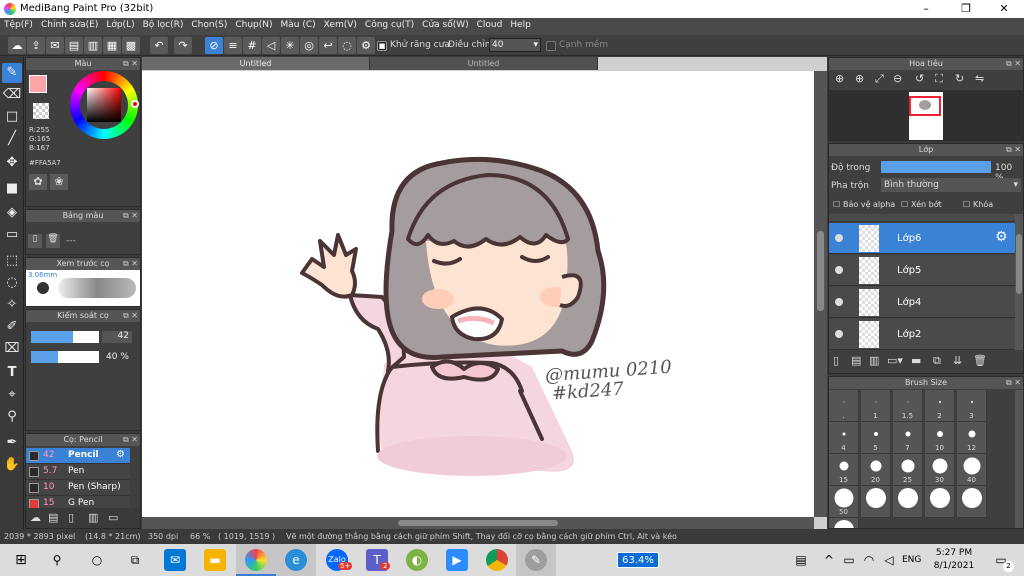 Image resolution: width=1024 pixels, height=576 pixels. Describe the element at coordinates (1019, 459) in the screenshot. I see `brush-size-scrollbar` at that location.